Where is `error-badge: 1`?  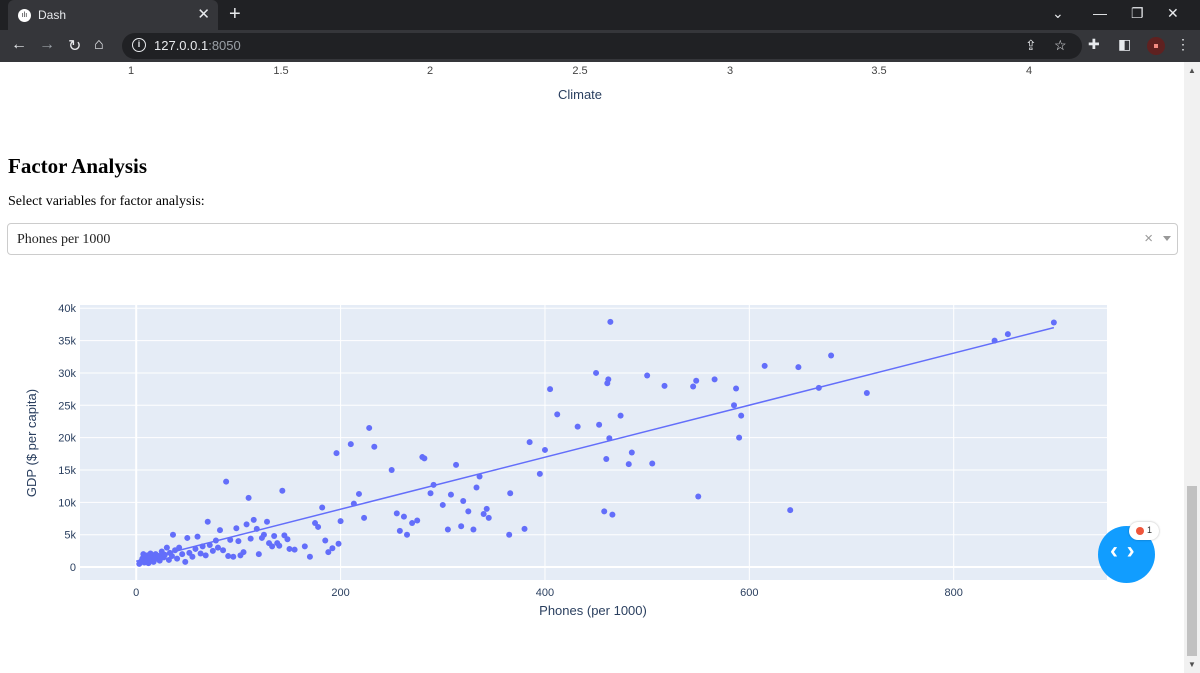
error-badge: 1 is located at coordinates (1144, 531).